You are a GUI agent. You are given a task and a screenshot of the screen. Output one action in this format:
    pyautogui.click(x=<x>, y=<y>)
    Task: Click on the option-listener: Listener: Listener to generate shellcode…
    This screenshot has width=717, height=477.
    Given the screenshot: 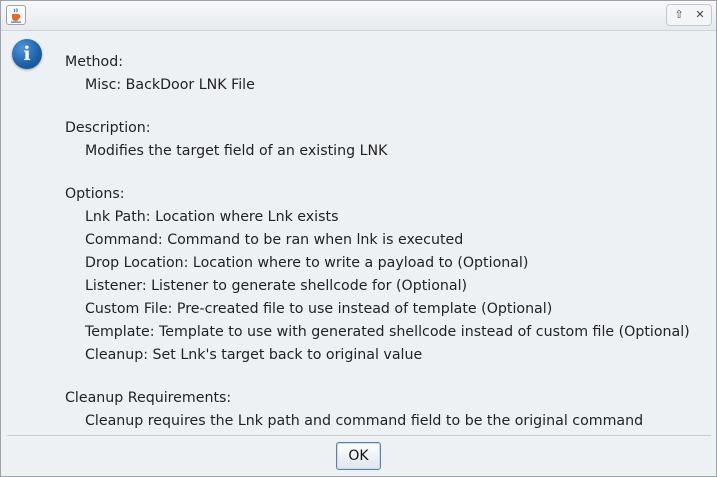 What is the action you would take?
    pyautogui.click(x=276, y=286)
    